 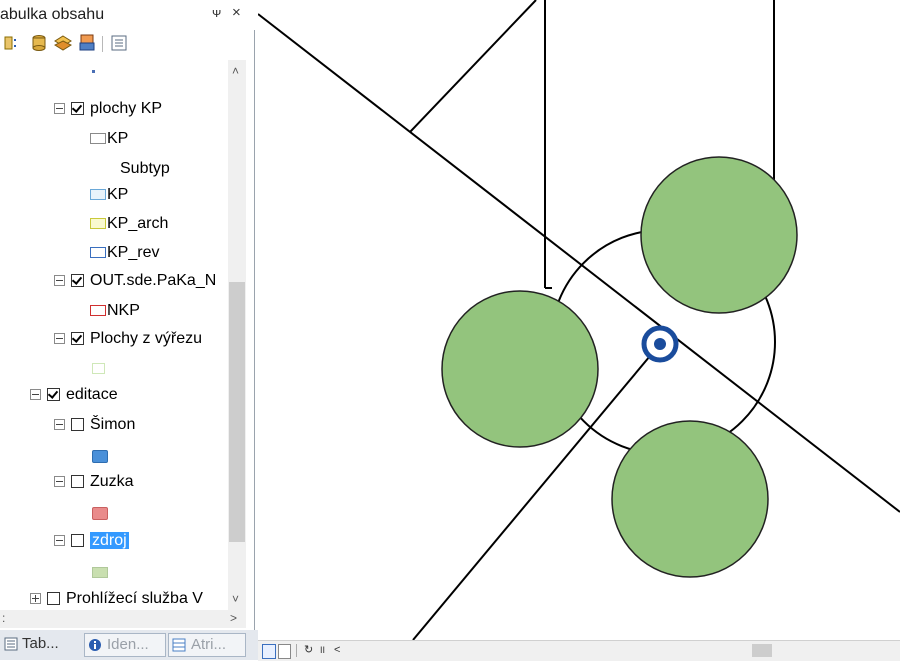 What do you see at coordinates (63, 43) in the screenshot?
I see `list-by-visibility-icon` at bounding box center [63, 43].